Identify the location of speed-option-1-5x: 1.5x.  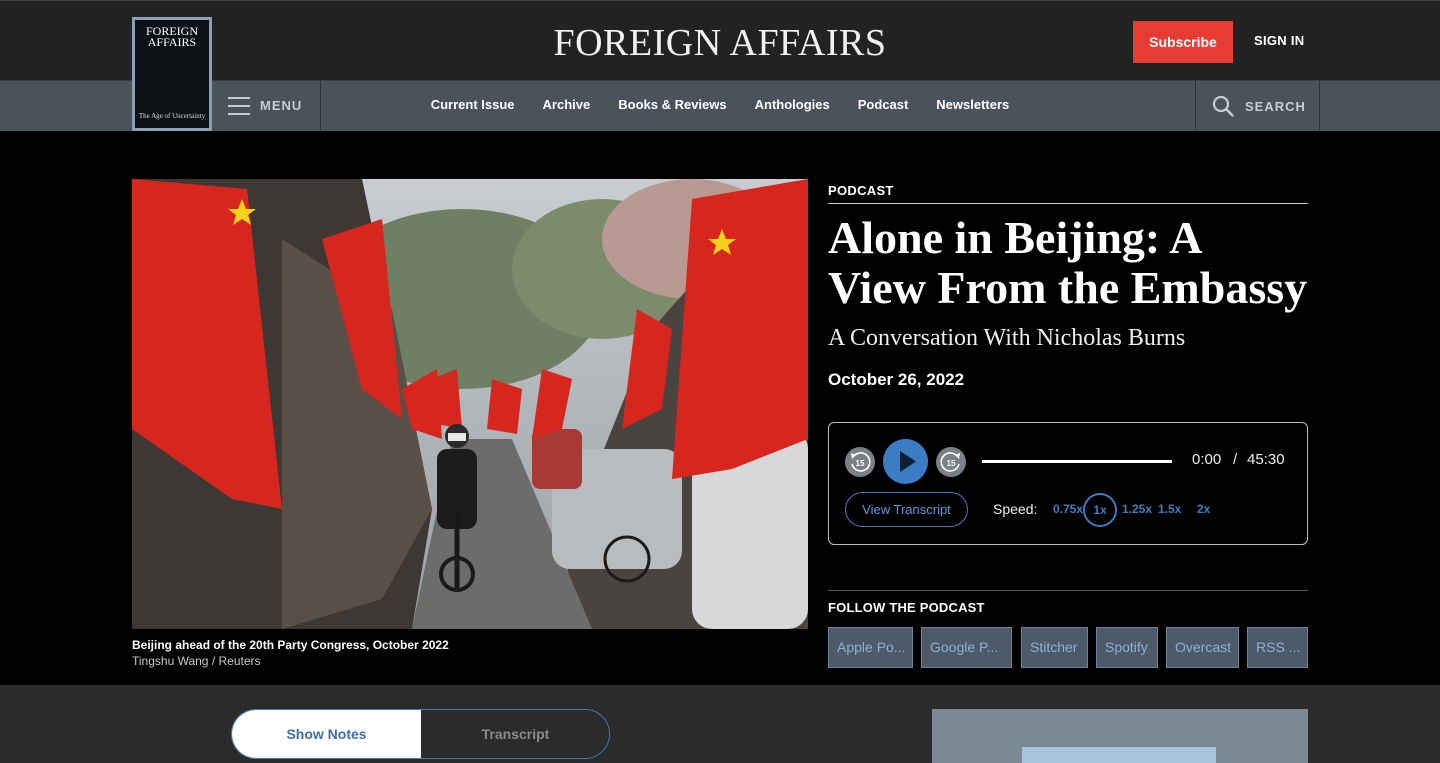
(1169, 509).